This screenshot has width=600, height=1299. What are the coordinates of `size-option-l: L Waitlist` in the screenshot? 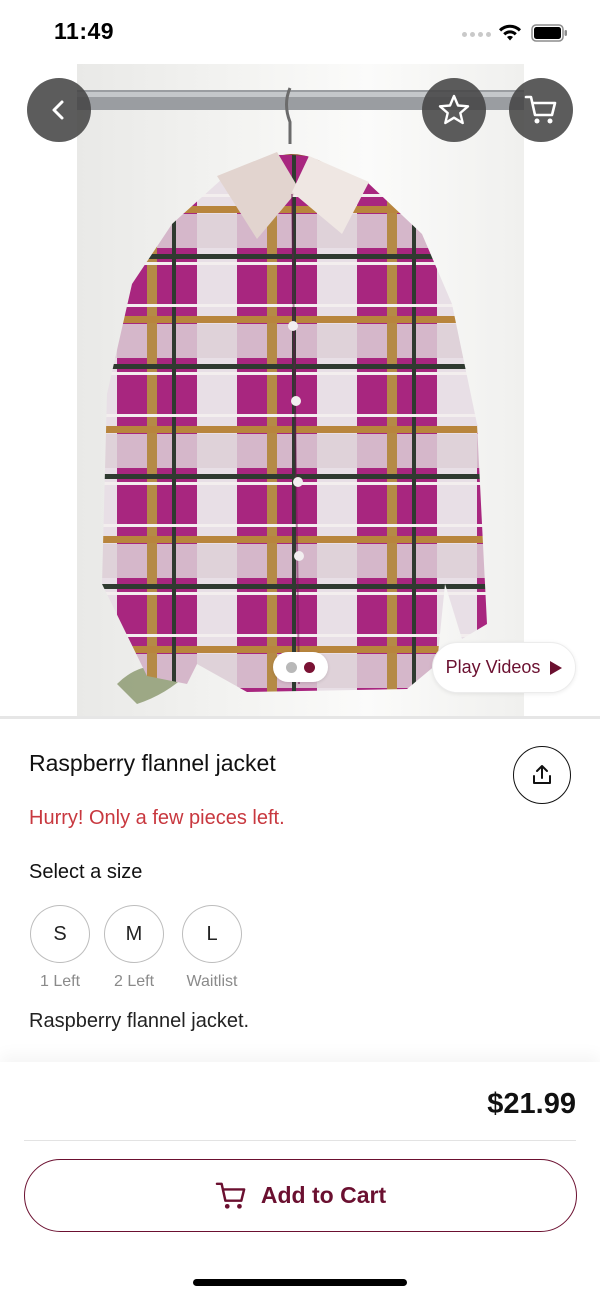 It's located at (212, 948).